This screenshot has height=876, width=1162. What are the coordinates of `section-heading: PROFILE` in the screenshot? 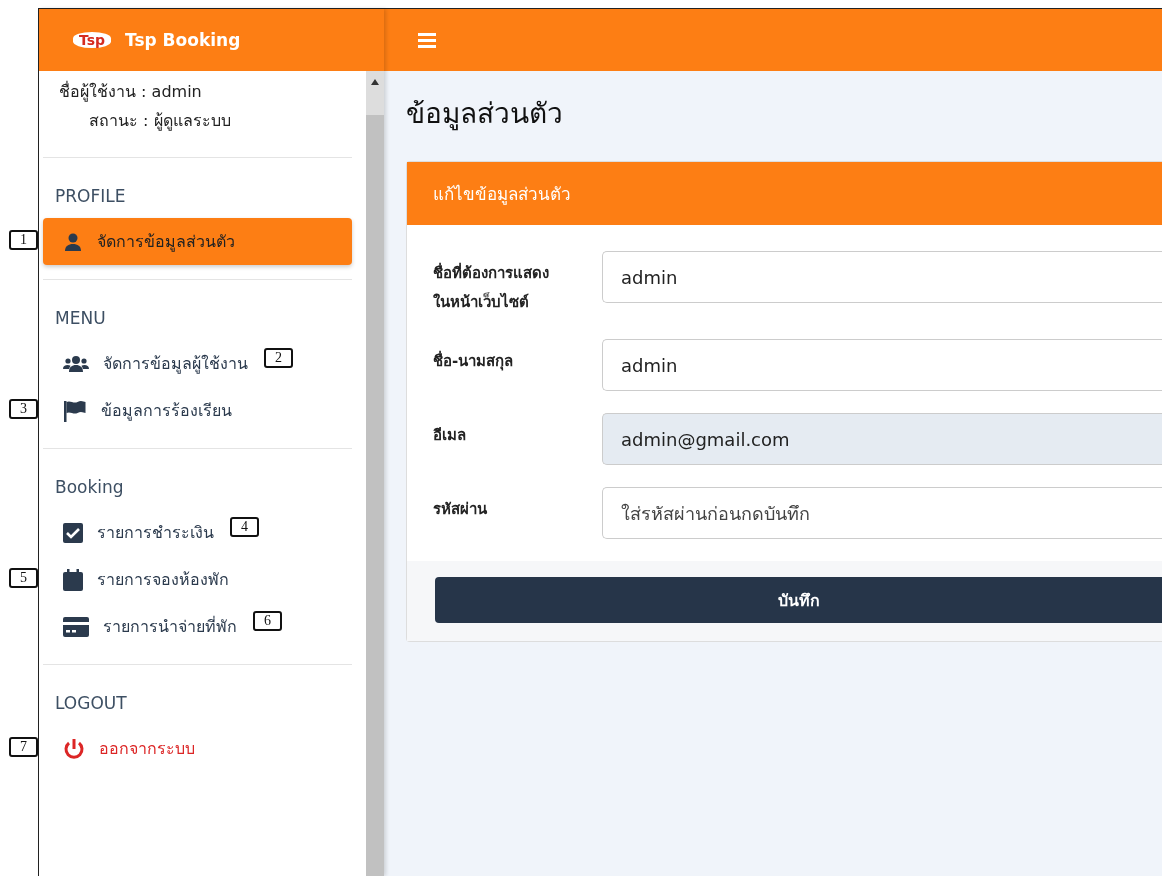 It's located at (90, 196).